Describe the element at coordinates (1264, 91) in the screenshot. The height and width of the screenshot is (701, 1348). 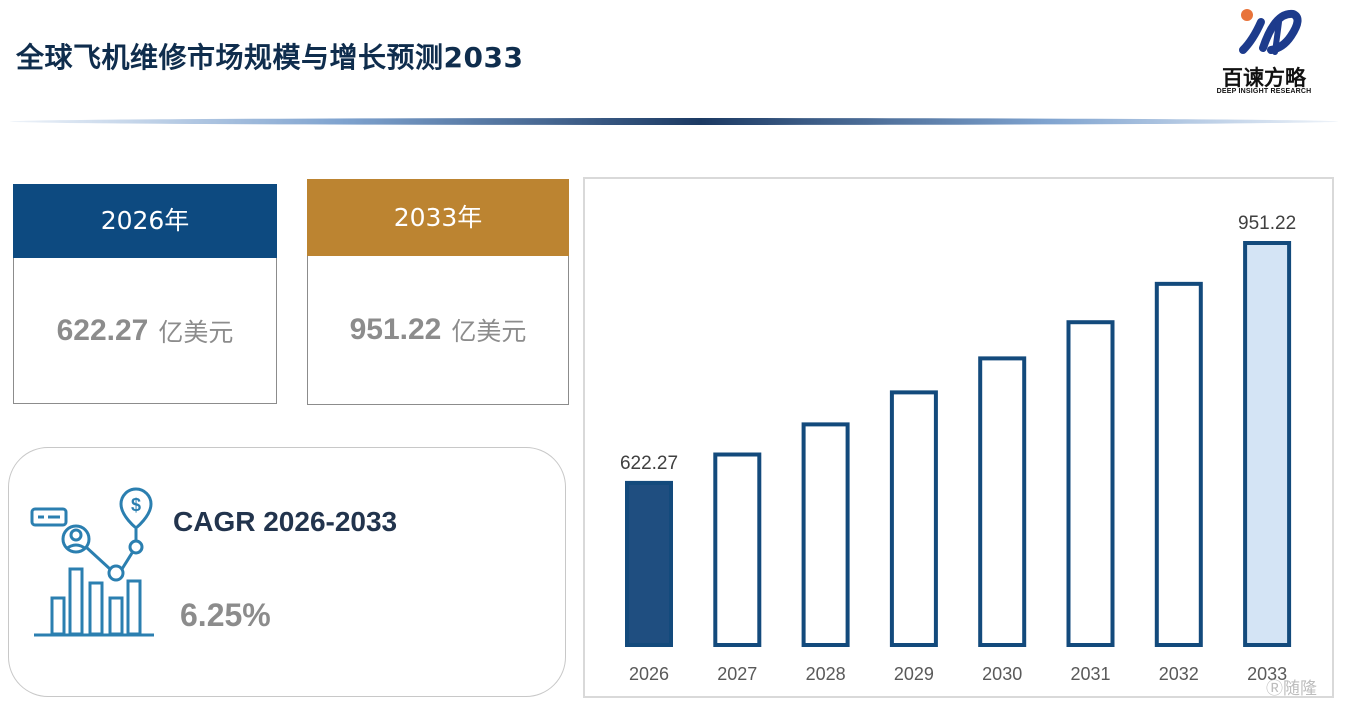
I see `logo-subtitle: DEEP INSIGHT RESEARCH` at that location.